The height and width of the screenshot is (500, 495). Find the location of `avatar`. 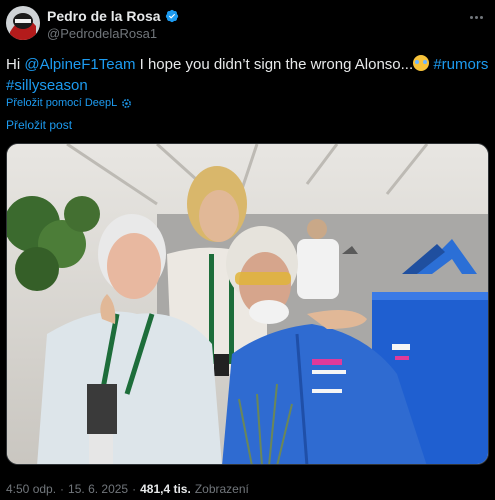

avatar is located at coordinates (23, 23).